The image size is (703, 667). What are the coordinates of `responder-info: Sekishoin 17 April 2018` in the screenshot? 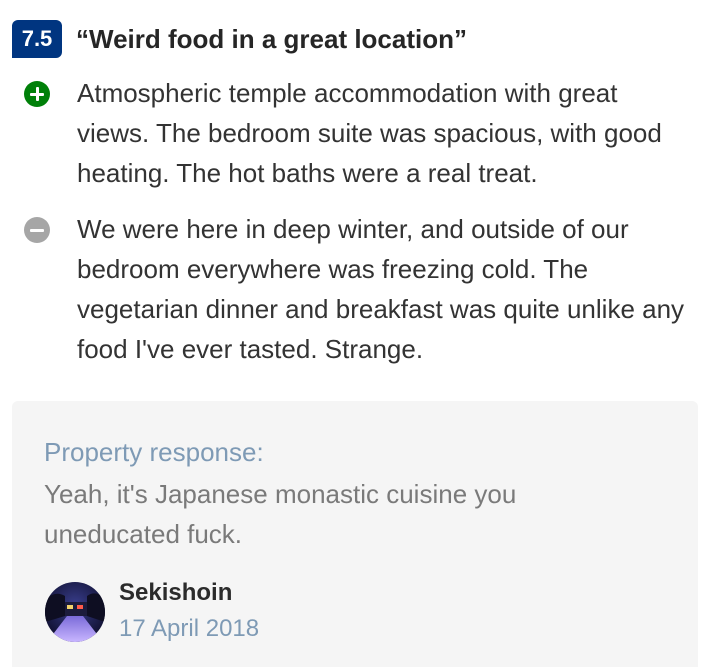 It's located at (189, 611).